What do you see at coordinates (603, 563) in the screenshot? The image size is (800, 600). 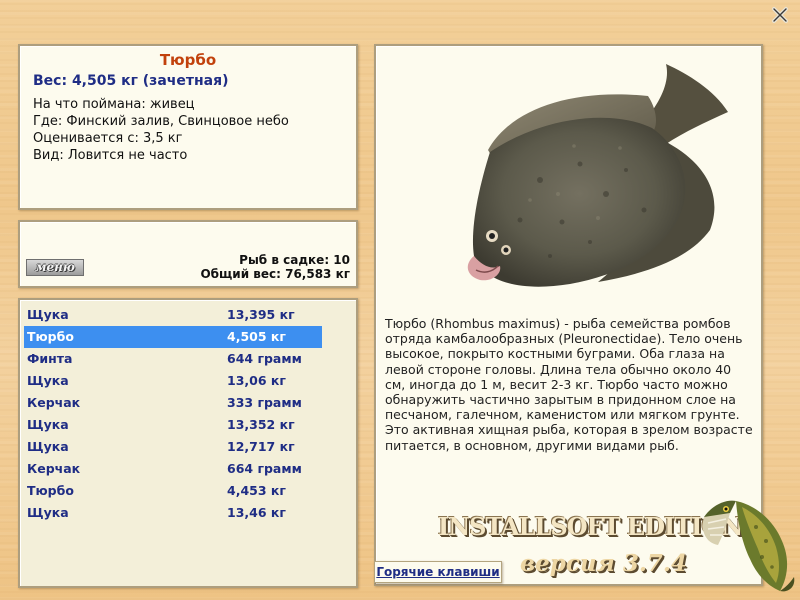 I see `version-label: версия 3.7.4` at bounding box center [603, 563].